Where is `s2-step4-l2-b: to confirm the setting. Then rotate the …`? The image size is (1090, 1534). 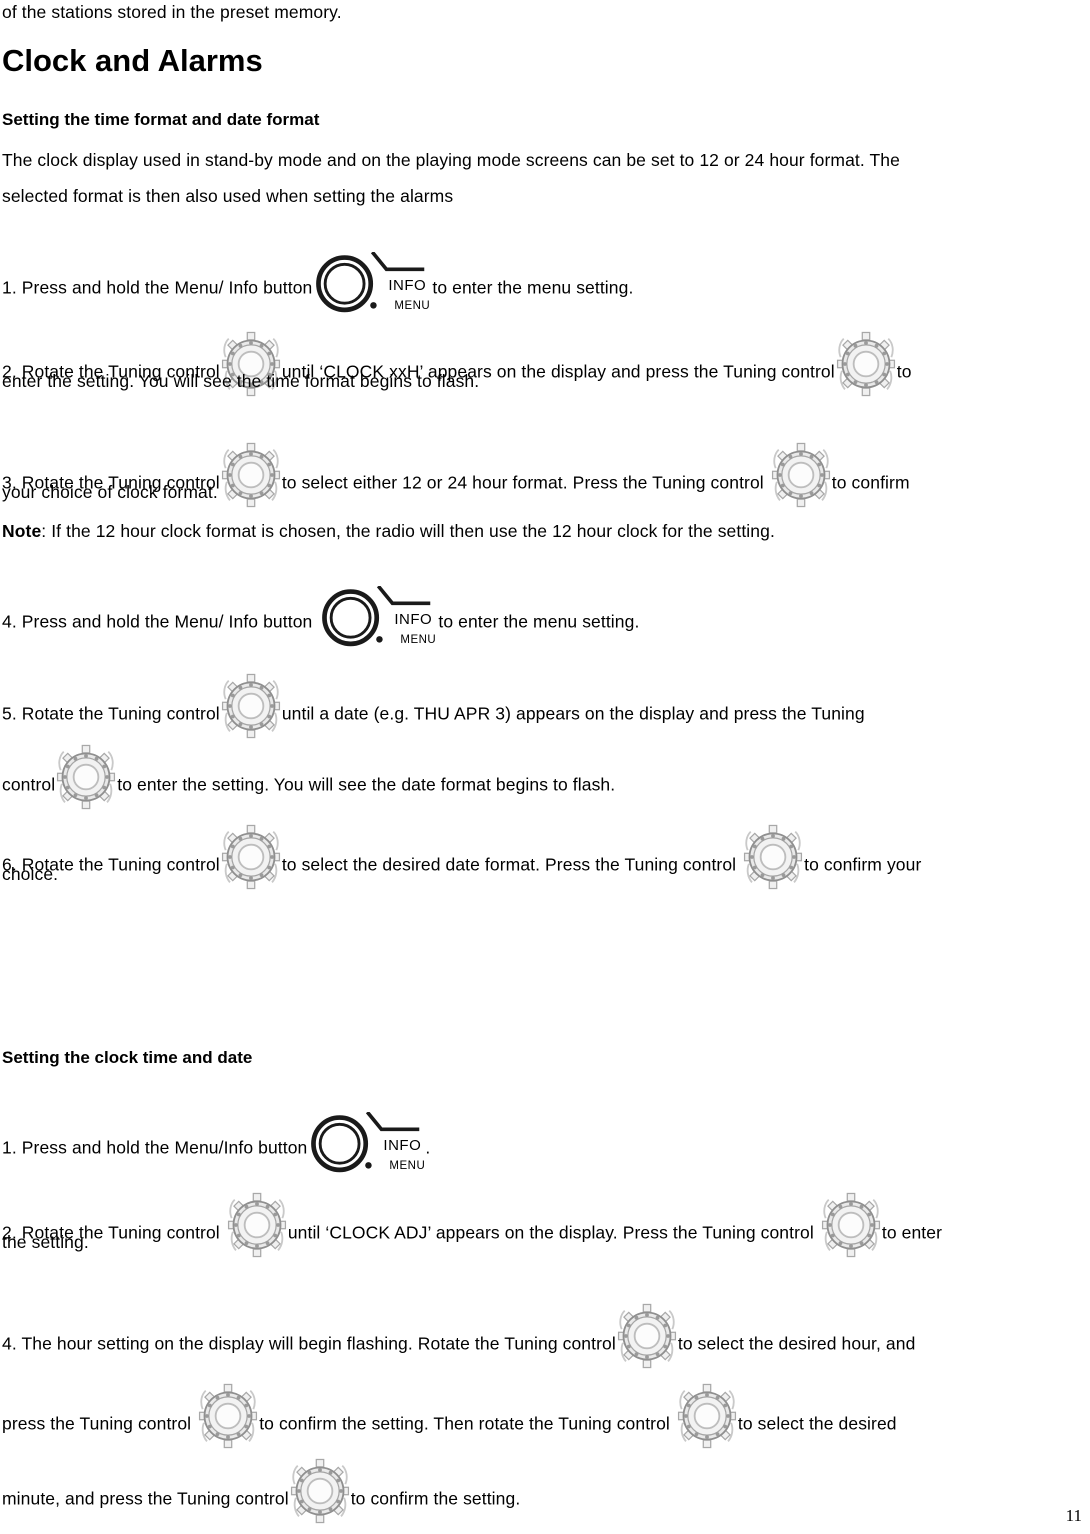
s2-step4-l2-b: to confirm the setting. Then rotate the … is located at coordinates (464, 1423).